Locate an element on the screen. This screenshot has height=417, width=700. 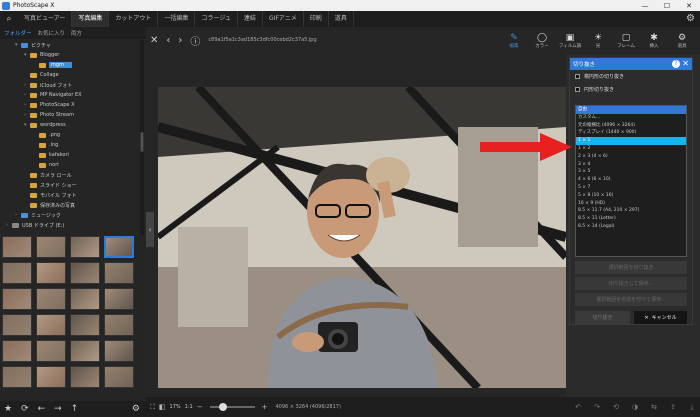
tab-combine: 連結 is located at coordinates (250, 19).